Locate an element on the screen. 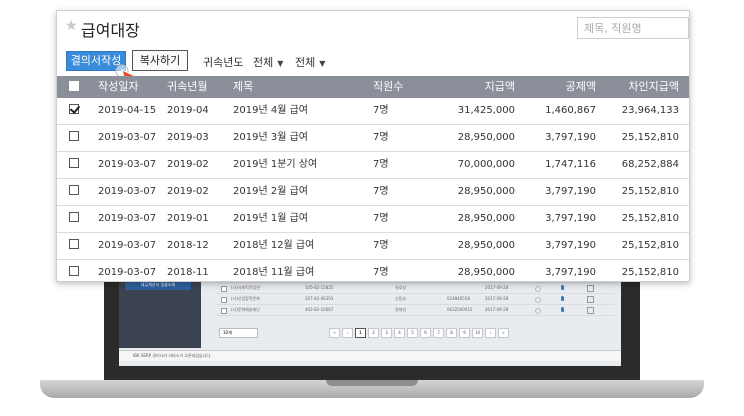 The image size is (744, 416). copy-button: 복사하기 is located at coordinates (160, 60).